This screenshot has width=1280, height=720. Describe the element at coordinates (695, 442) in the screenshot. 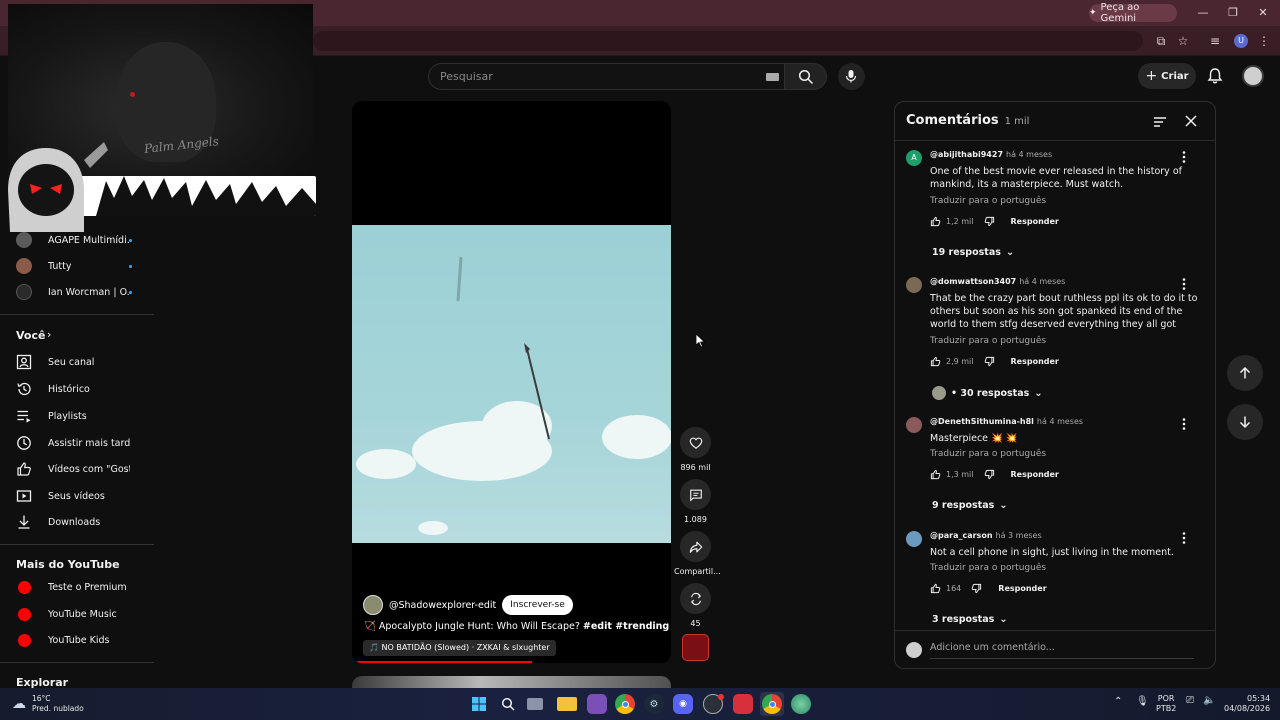

I see `like-button` at that location.